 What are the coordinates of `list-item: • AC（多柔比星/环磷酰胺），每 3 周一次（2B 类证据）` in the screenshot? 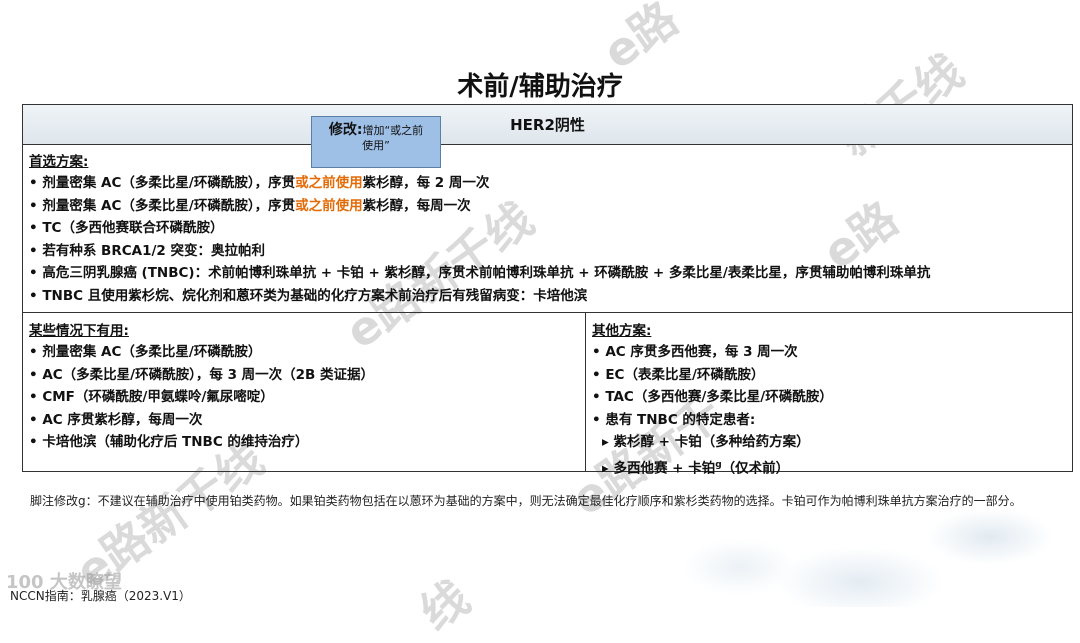 It's located at (202, 374).